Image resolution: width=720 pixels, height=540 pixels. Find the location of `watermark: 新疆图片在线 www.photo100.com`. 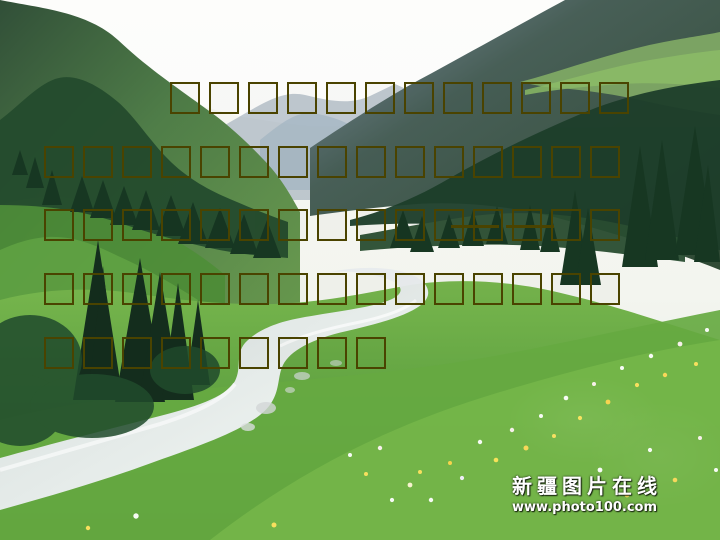

watermark: 新疆图片在线 www.photo100.com is located at coordinates (587, 495).